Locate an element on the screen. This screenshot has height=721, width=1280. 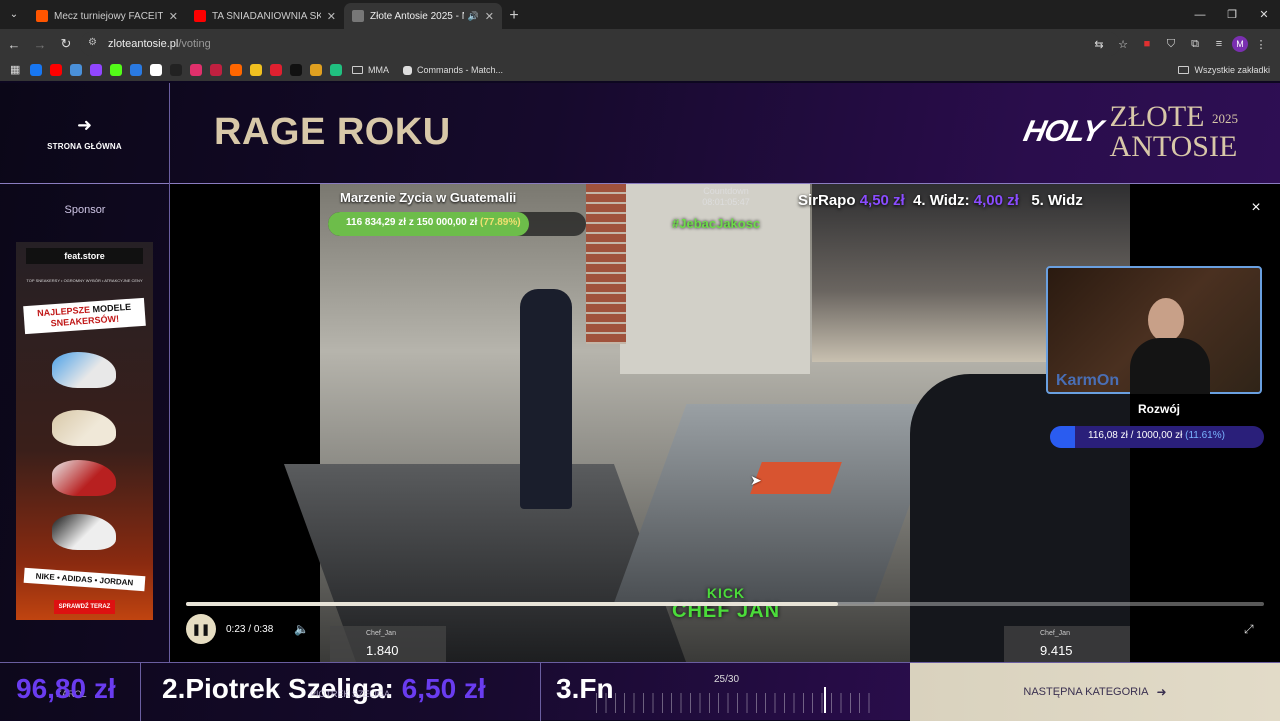
arrow-right-icon: ➜ is located at coordinates (1161, 692).